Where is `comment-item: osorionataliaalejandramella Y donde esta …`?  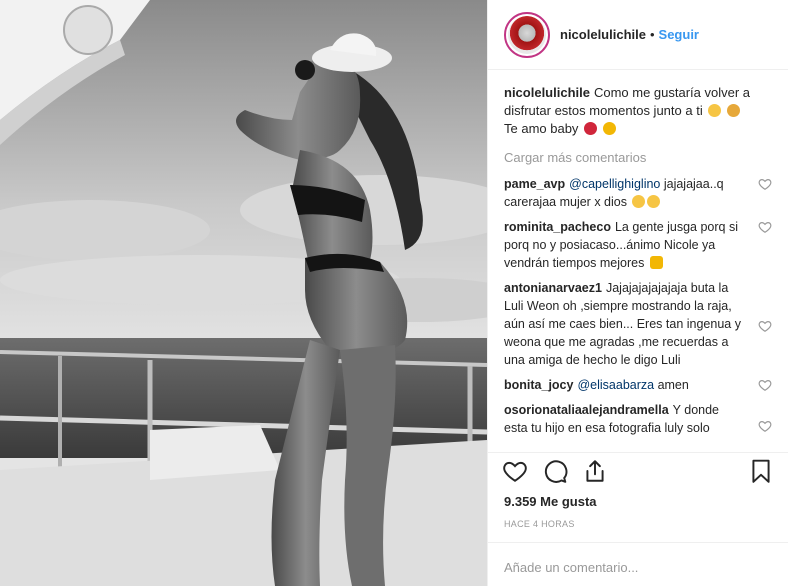 comment-item: osorionataliaalejandramella Y donde esta … is located at coordinates (638, 419).